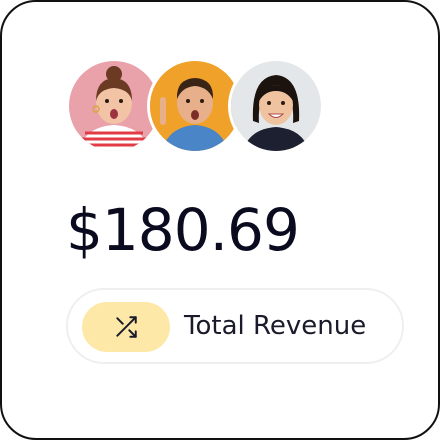  What do you see at coordinates (126, 327) in the screenshot?
I see `shuffle-icon` at bounding box center [126, 327].